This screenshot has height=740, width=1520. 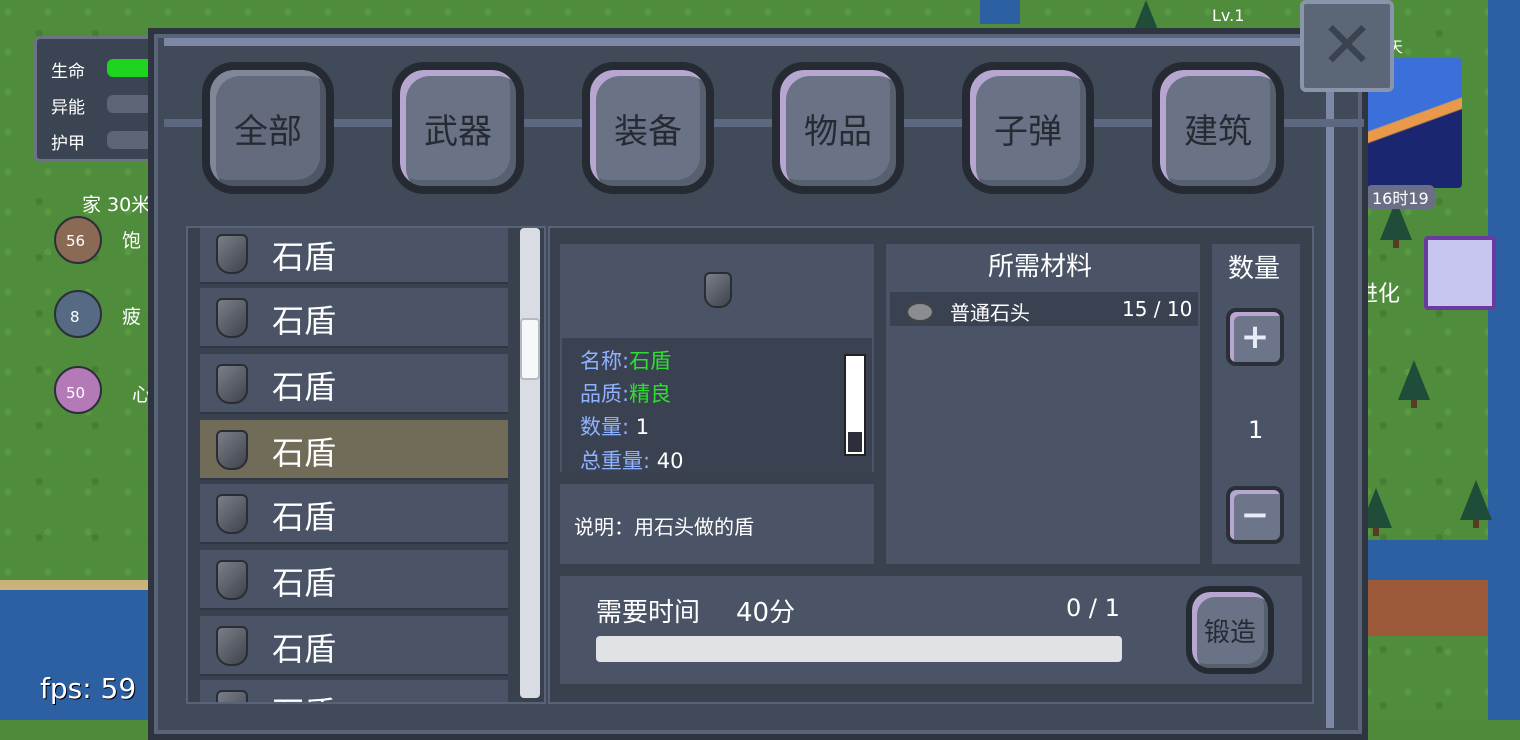 I want to click on attr-quality: 品质:精良, so click(x=625, y=393).